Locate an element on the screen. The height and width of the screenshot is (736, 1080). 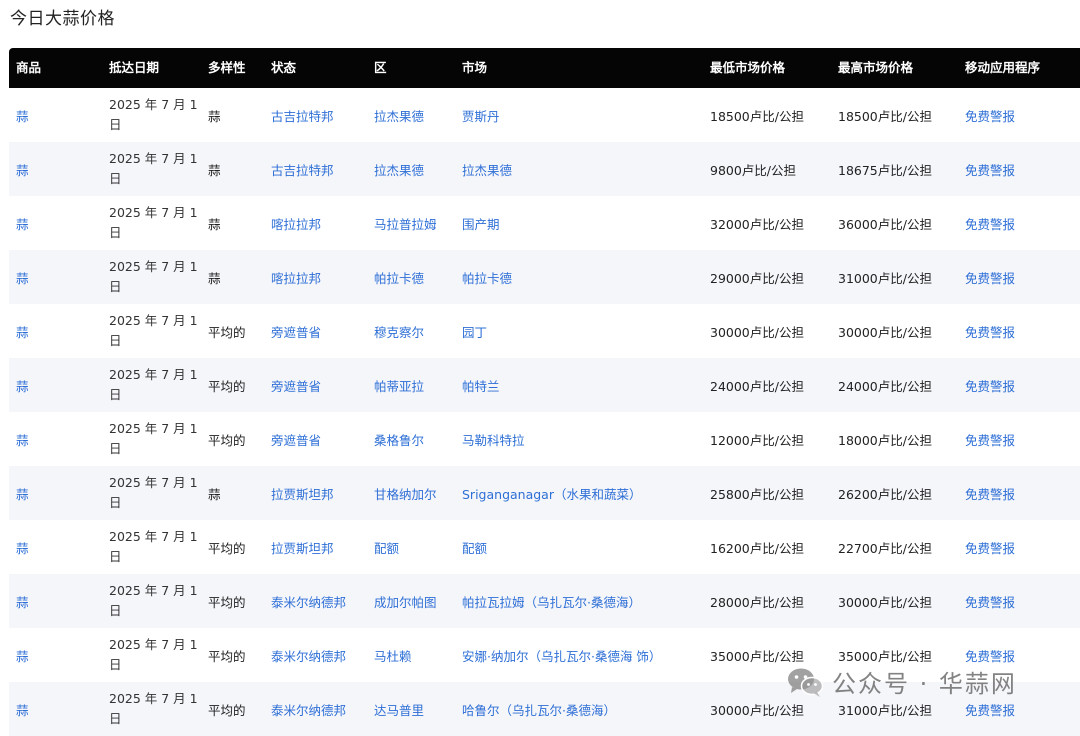
market-link: 安娜·纳加尔（乌扎瓦尔·桑德海 饰） is located at coordinates (561, 655).